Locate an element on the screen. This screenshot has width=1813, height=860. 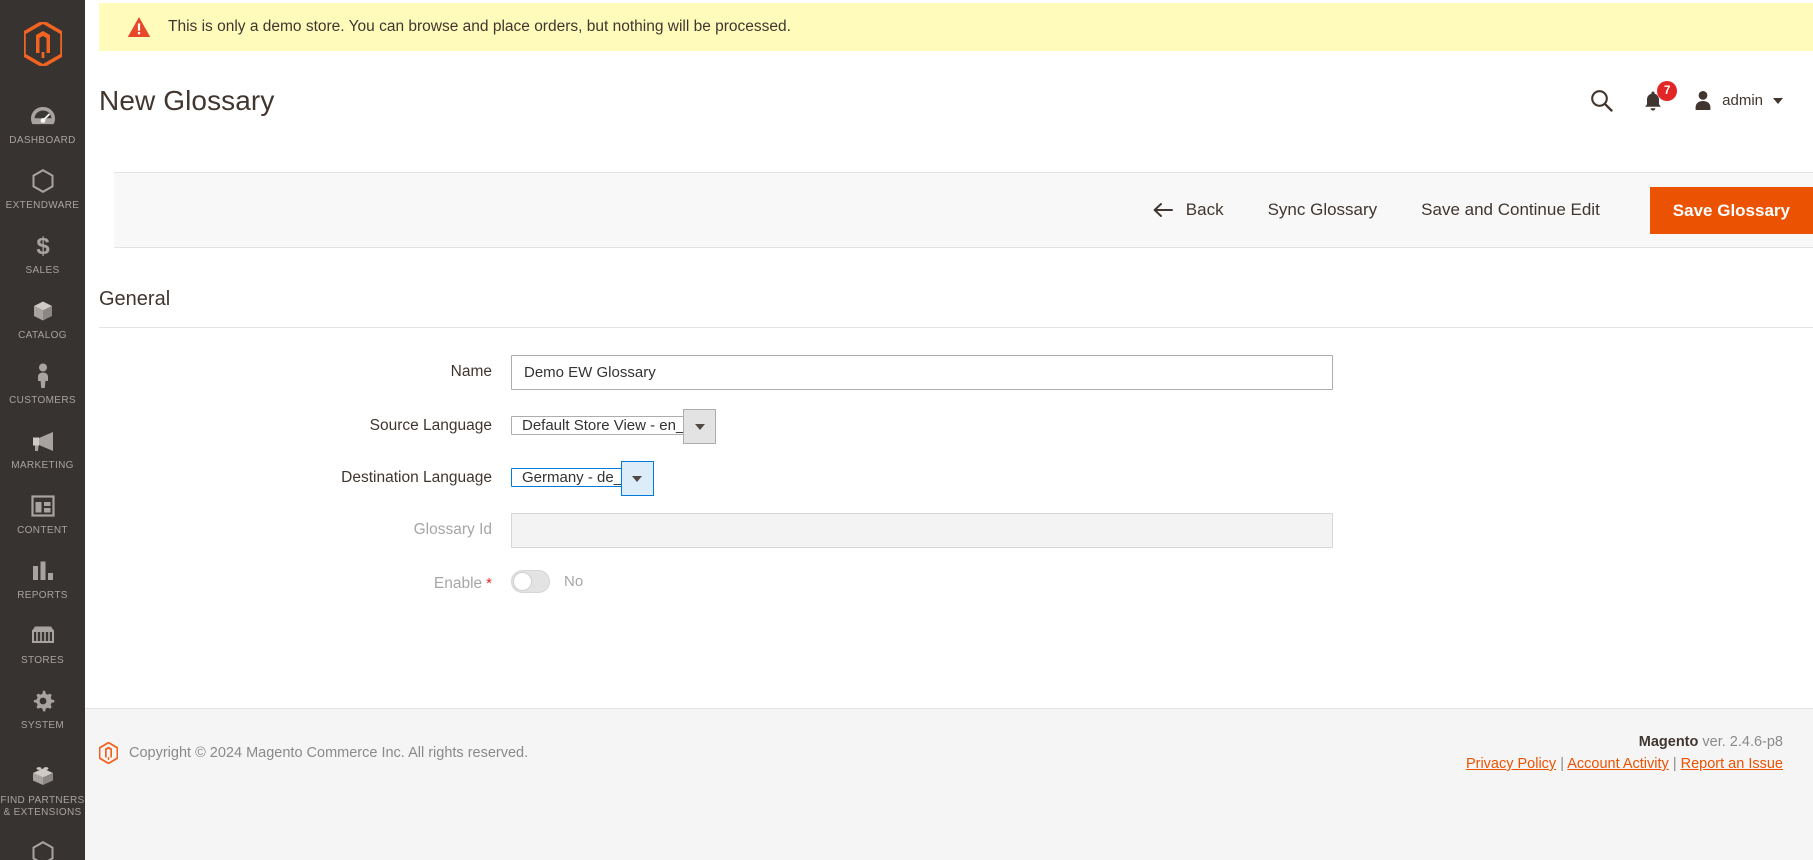
field-row-glossary-id: Glossary Id is located at coordinates (949, 530).